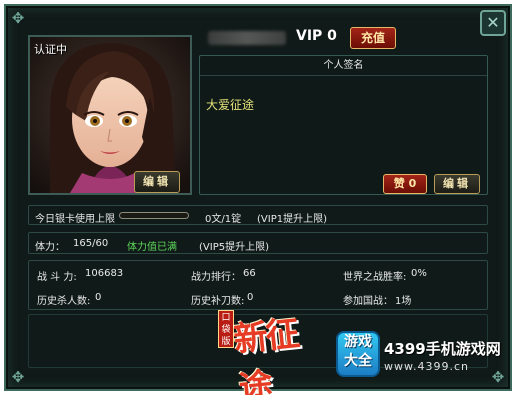  Describe the element at coordinates (457, 184) in the screenshot. I see `edit-signature-button: 编辑` at that location.